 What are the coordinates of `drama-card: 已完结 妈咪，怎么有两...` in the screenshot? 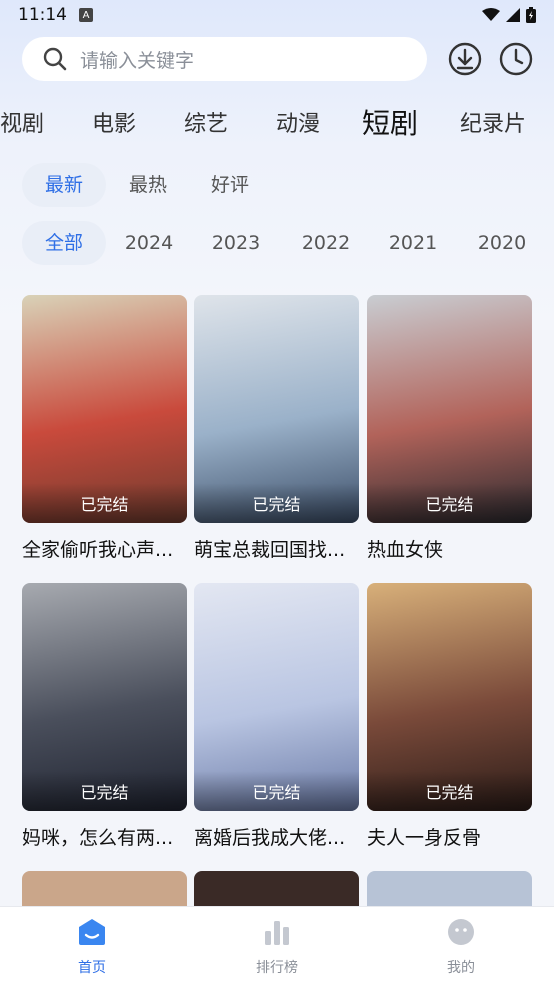 It's located at (104, 716).